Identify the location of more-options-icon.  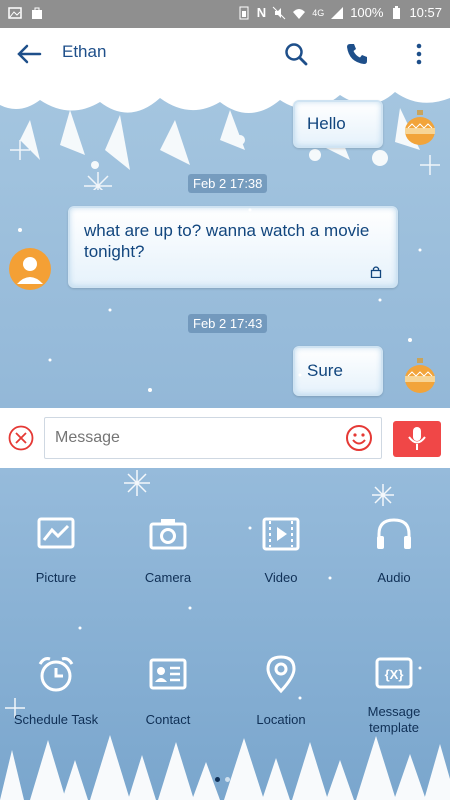
(419, 54).